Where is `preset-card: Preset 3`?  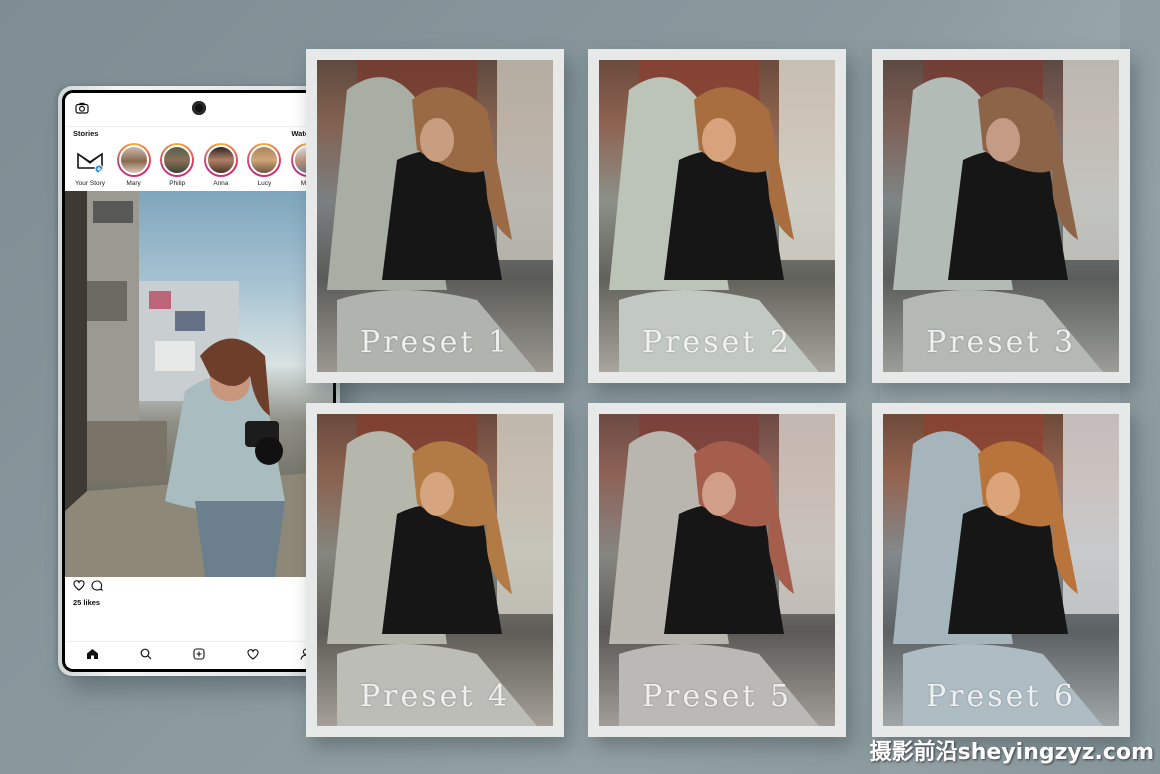
preset-card: Preset 3 is located at coordinates (1001, 216).